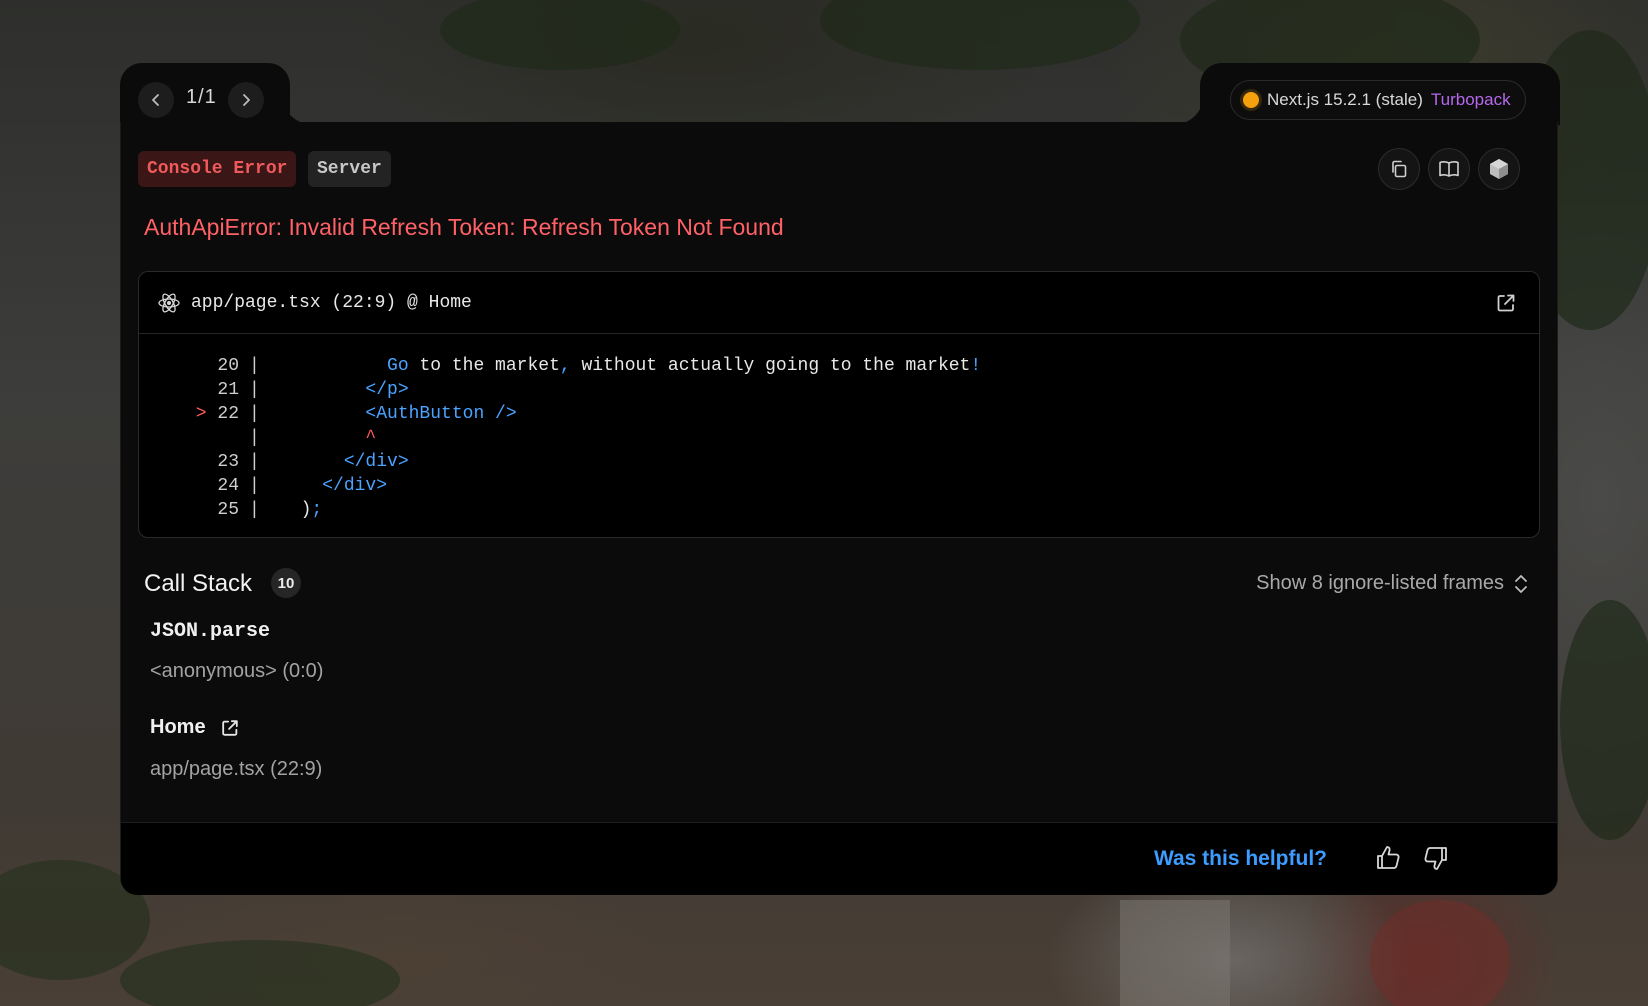 The width and height of the screenshot is (1648, 1006). What do you see at coordinates (327, 438) in the screenshot?
I see `line-code: ^` at bounding box center [327, 438].